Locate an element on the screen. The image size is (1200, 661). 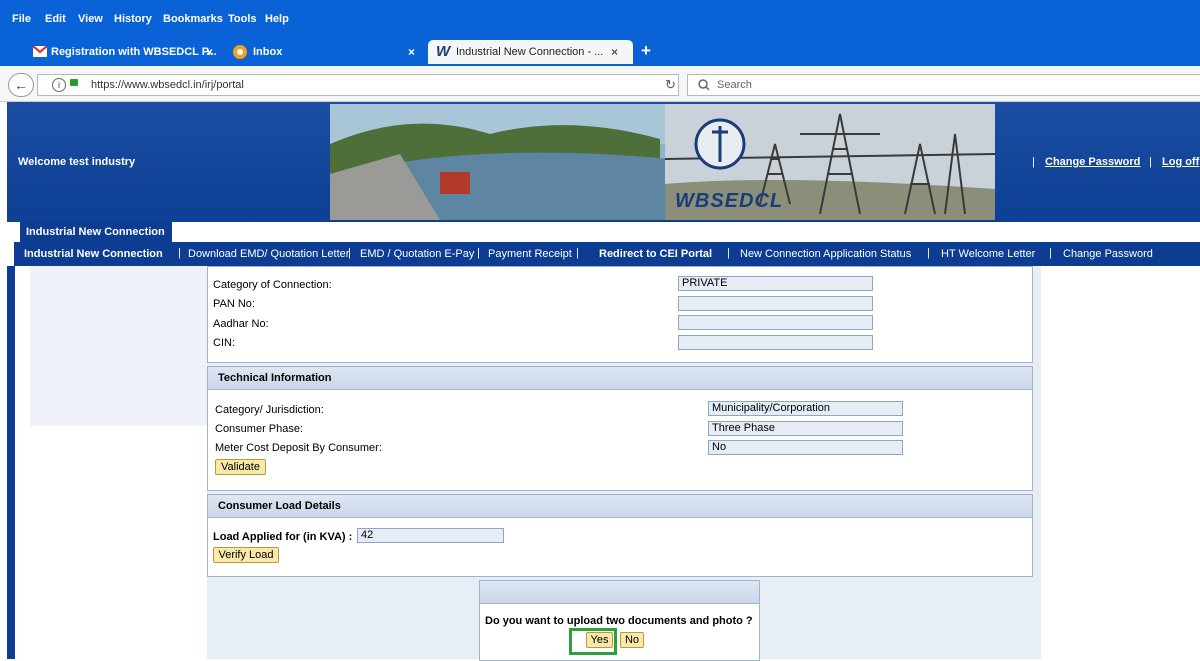
banner-image: WBSEDCL is located at coordinates (662, 162).